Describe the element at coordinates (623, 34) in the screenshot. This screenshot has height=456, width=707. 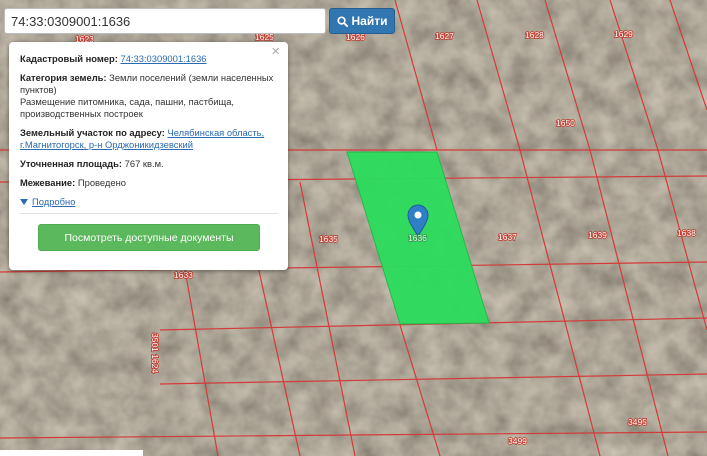
I see `parcel-label-1629: 1629` at that location.